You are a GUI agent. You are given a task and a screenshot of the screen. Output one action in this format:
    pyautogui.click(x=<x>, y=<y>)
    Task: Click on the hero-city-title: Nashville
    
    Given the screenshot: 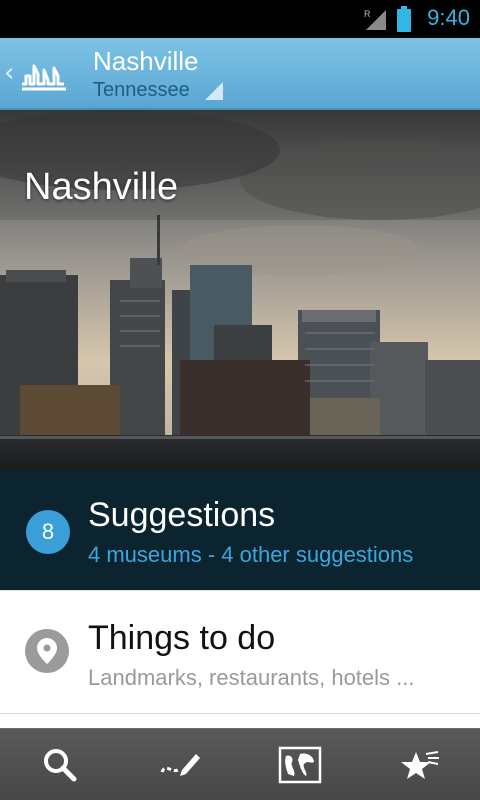 What is the action you would take?
    pyautogui.click(x=101, y=187)
    